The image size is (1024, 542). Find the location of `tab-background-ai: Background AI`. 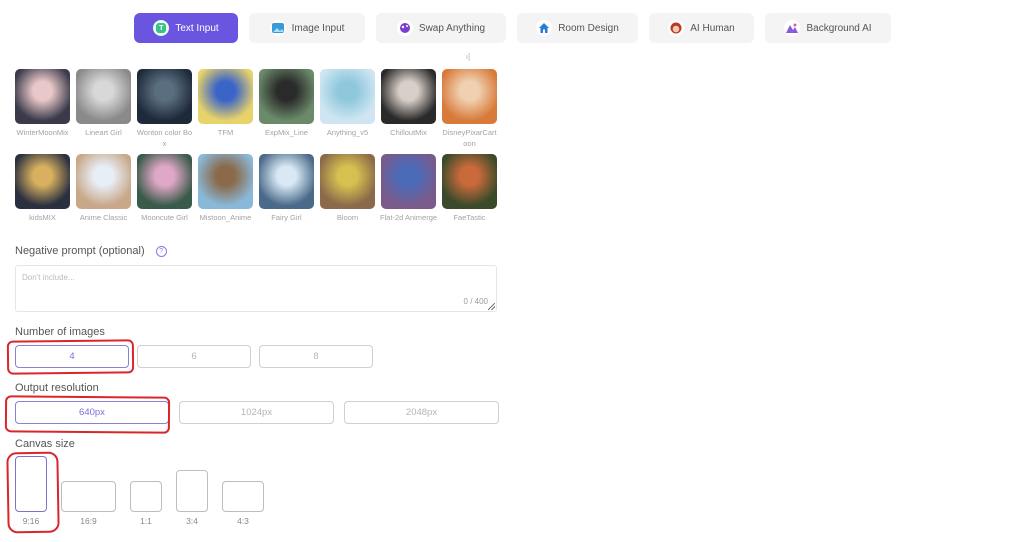

tab-background-ai: Background AI is located at coordinates (828, 28).